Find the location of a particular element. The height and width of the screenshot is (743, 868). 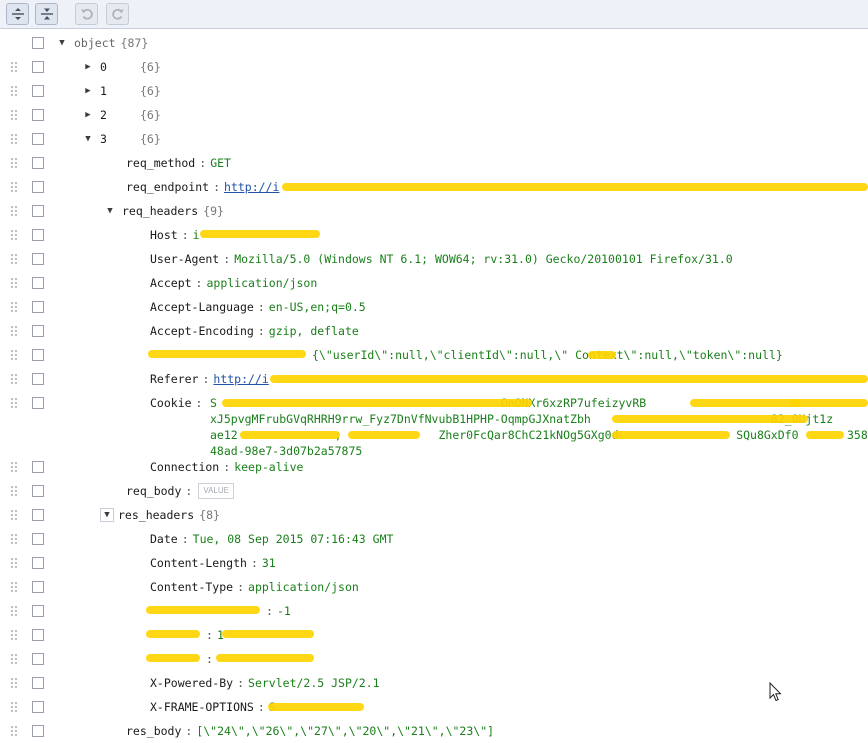

field-key: Connection is located at coordinates (184, 467).